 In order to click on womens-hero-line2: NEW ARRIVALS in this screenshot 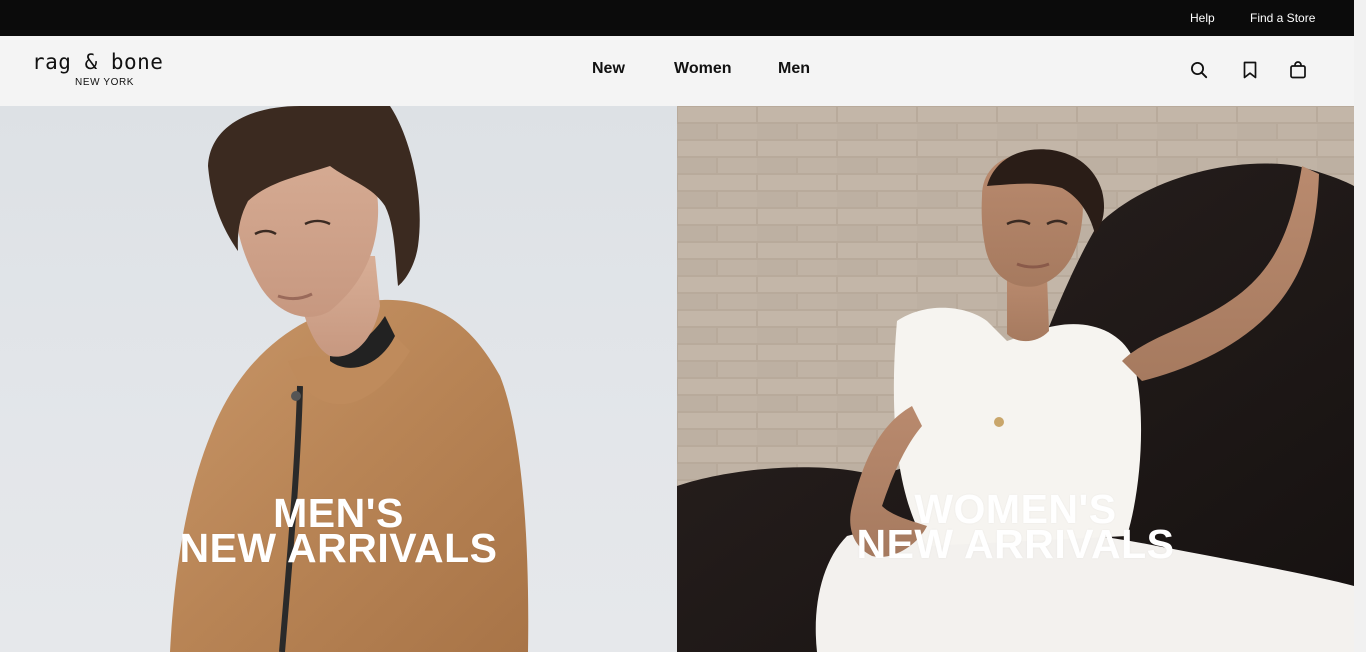, I will do `click(1015, 544)`.